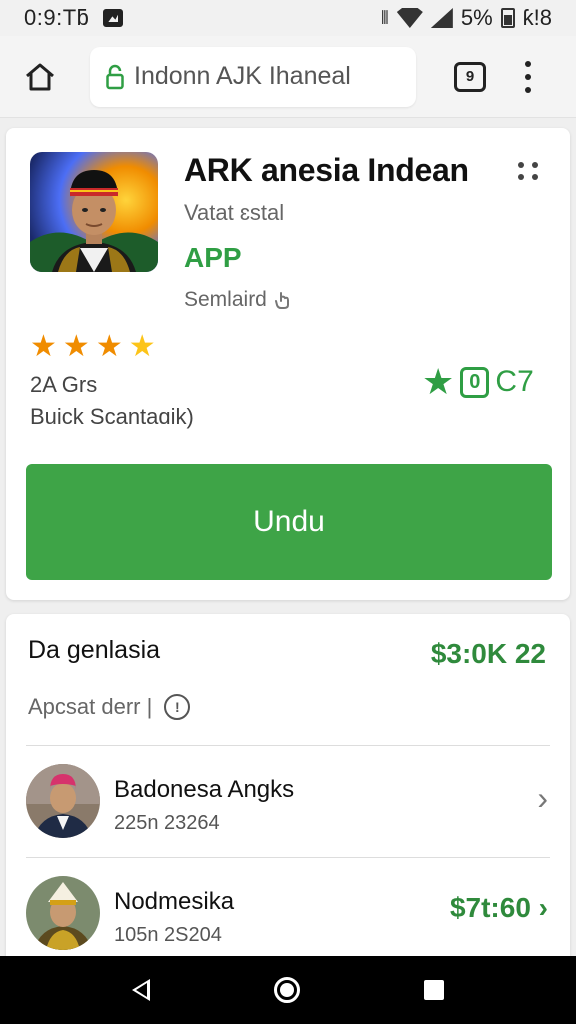 Image resolution: width=576 pixels, height=1024 pixels. What do you see at coordinates (90, 706) in the screenshot?
I see `details-meta-text: Apcsat derr |` at bounding box center [90, 706].